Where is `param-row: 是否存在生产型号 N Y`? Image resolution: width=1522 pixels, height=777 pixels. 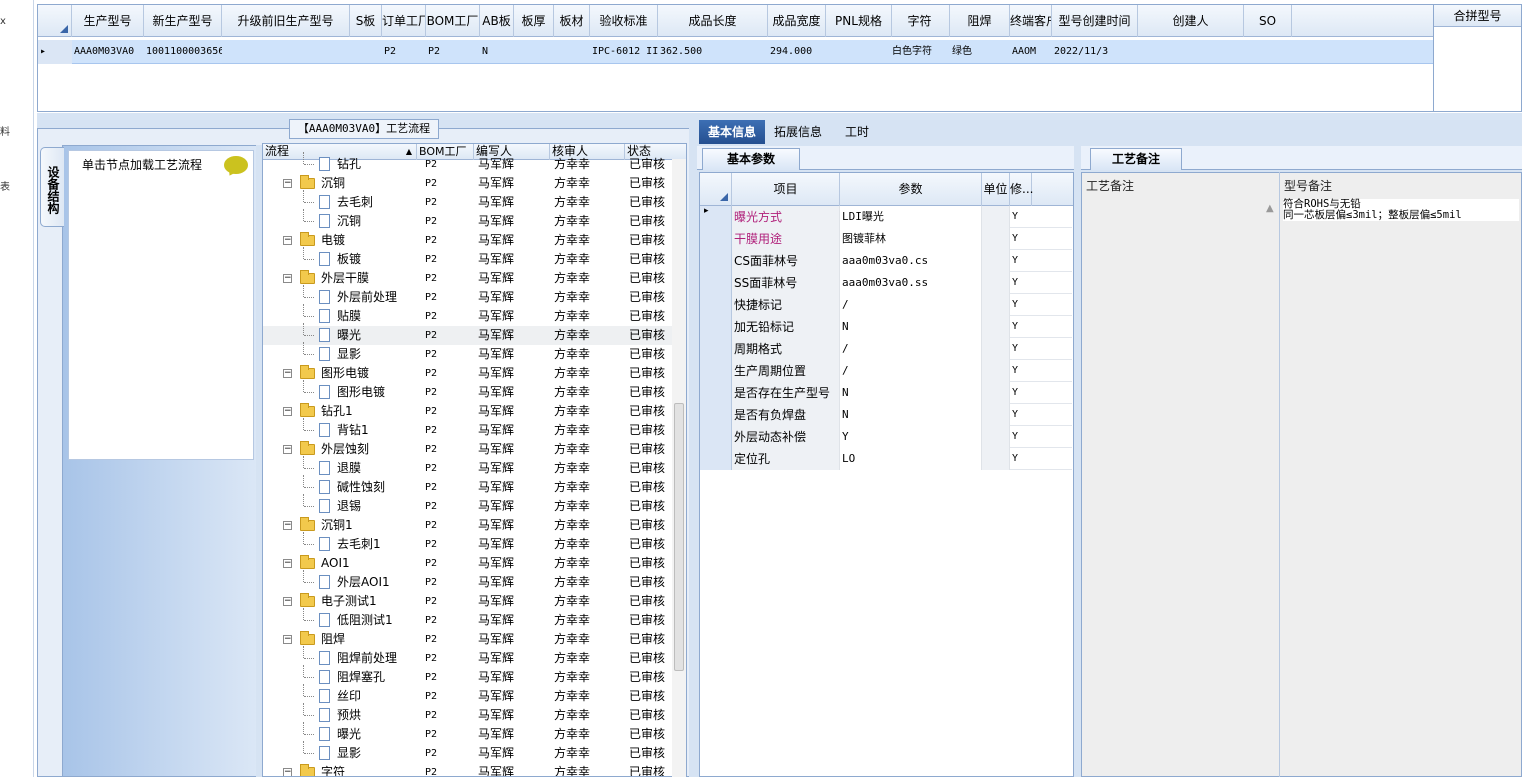 param-row: 是否存在生产型号 N Y is located at coordinates (886, 393).